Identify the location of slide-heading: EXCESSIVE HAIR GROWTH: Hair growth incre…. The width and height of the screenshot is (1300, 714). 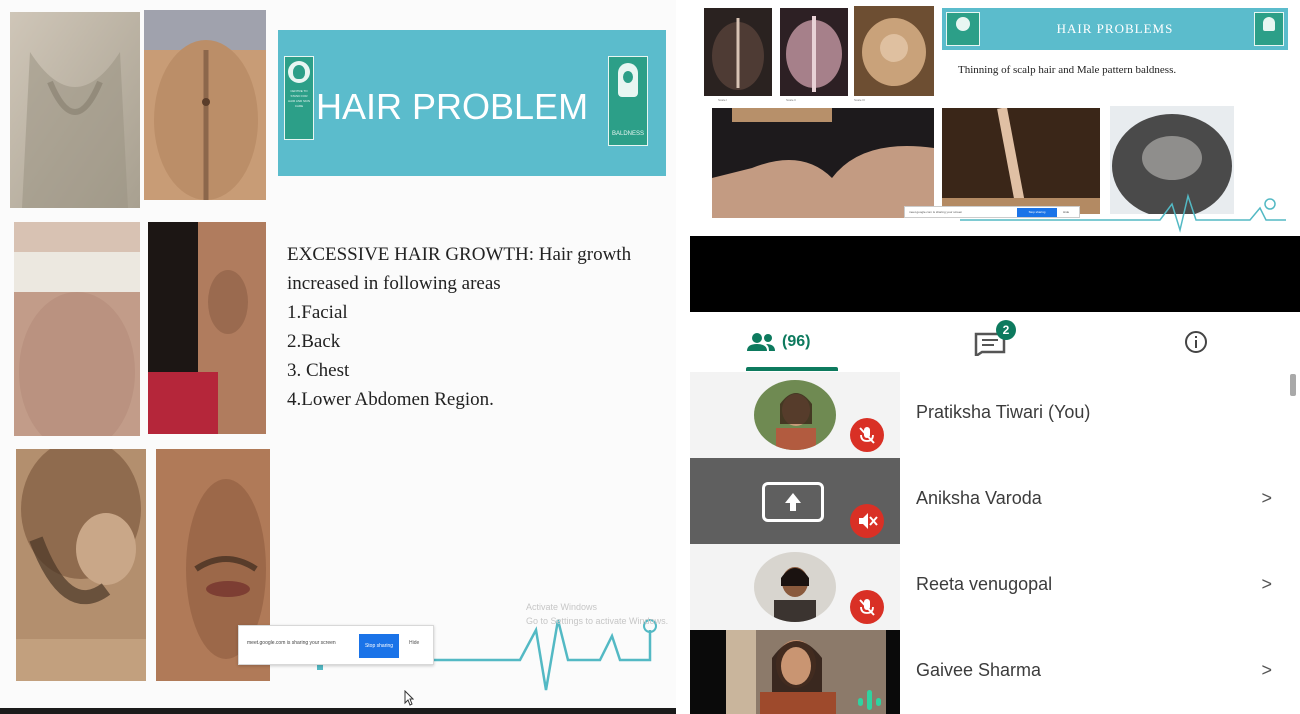
(459, 269).